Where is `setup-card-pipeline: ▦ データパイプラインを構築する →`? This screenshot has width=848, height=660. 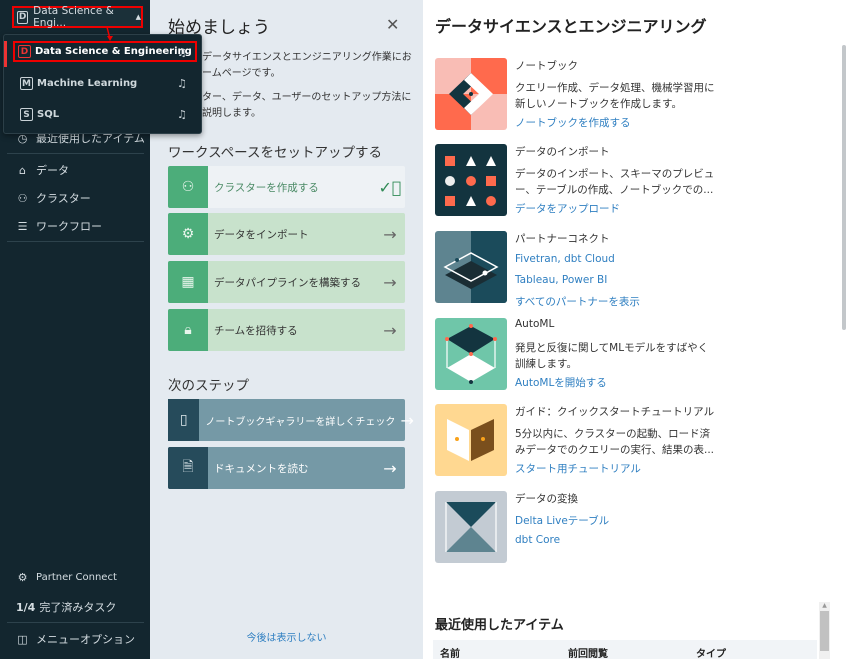 setup-card-pipeline: ▦ データパイプラインを構築する → is located at coordinates (286, 282).